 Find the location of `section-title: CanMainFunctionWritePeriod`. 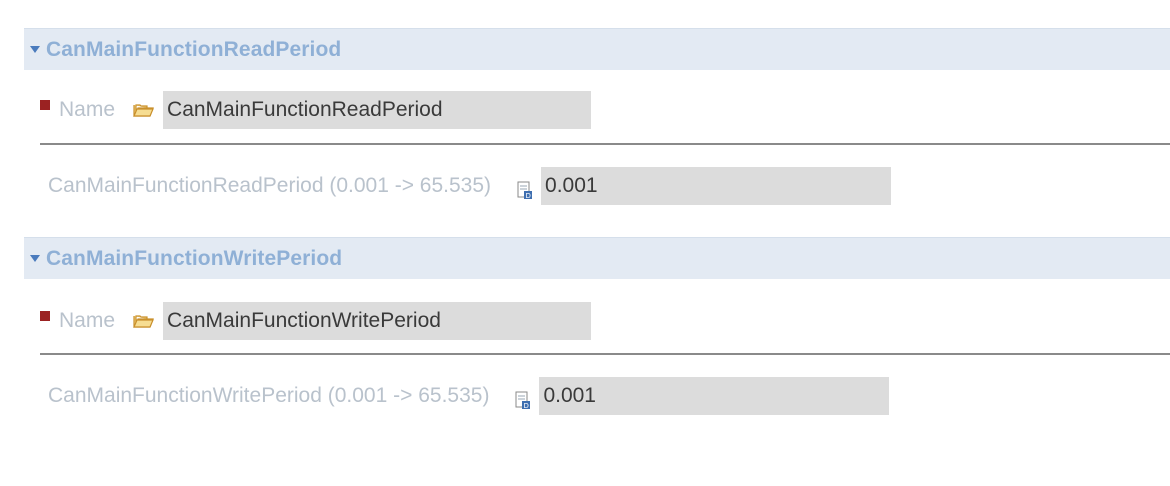

section-title: CanMainFunctionWritePeriod is located at coordinates (194, 258).